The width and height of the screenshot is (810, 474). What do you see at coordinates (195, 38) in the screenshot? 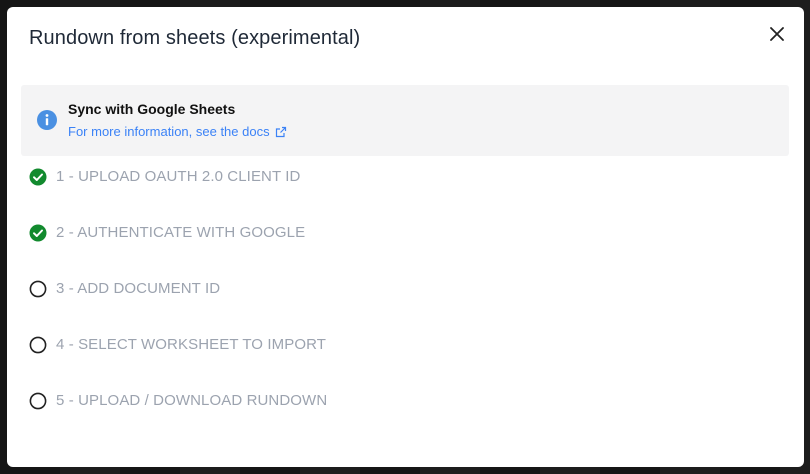
I see `modal-title: Rundown from sheets (experimental)` at bounding box center [195, 38].